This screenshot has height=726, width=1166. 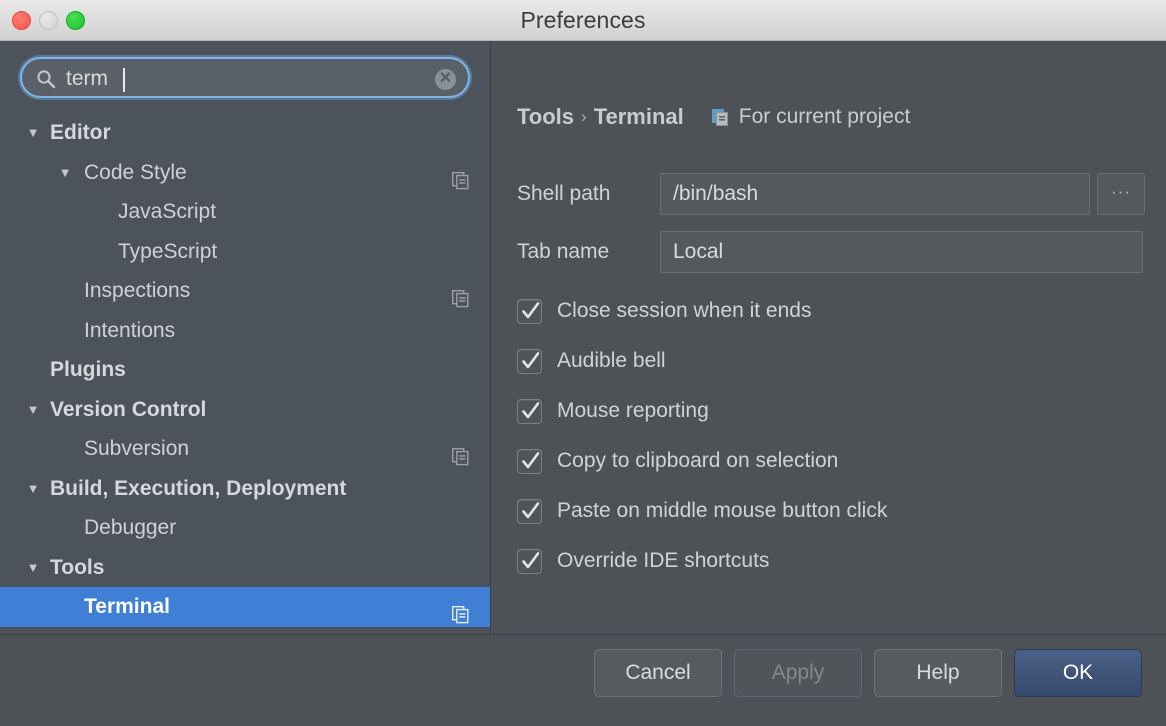 I want to click on tree-item-plugins: Plugins, so click(x=245, y=370).